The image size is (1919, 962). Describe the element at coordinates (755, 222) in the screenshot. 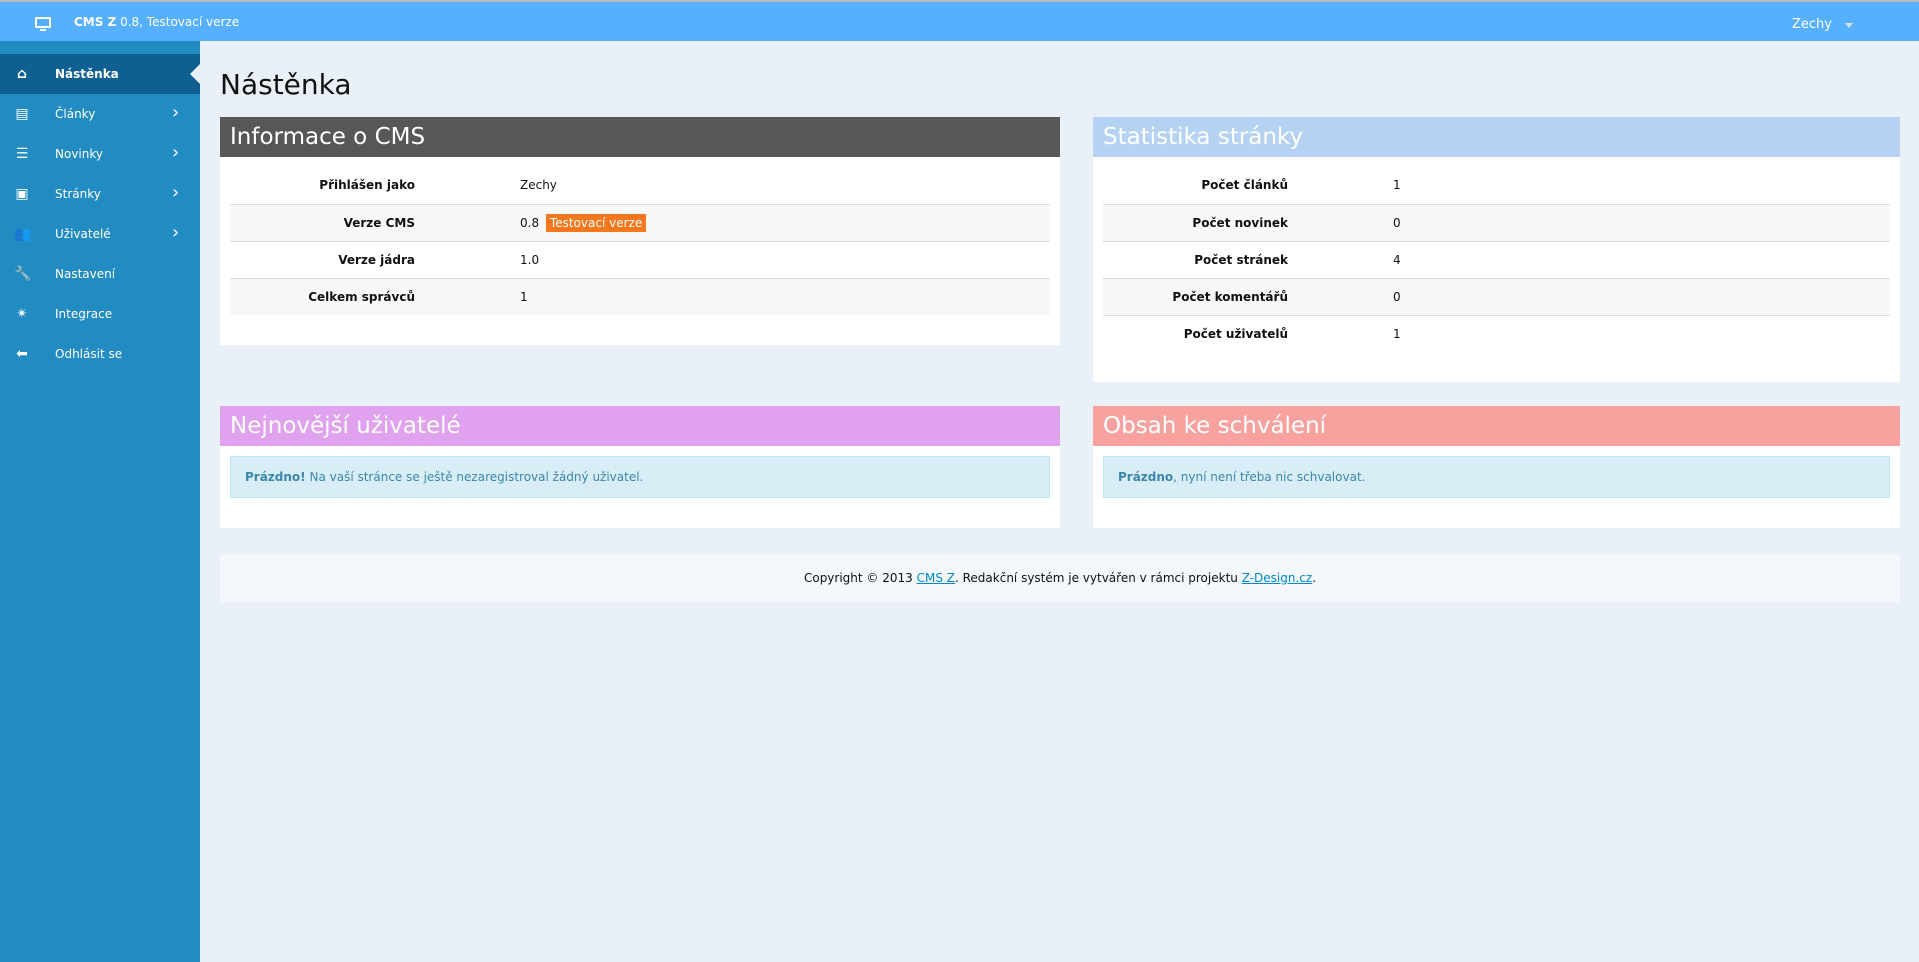

I see `row-value: 0.8 Testovací verze` at that location.